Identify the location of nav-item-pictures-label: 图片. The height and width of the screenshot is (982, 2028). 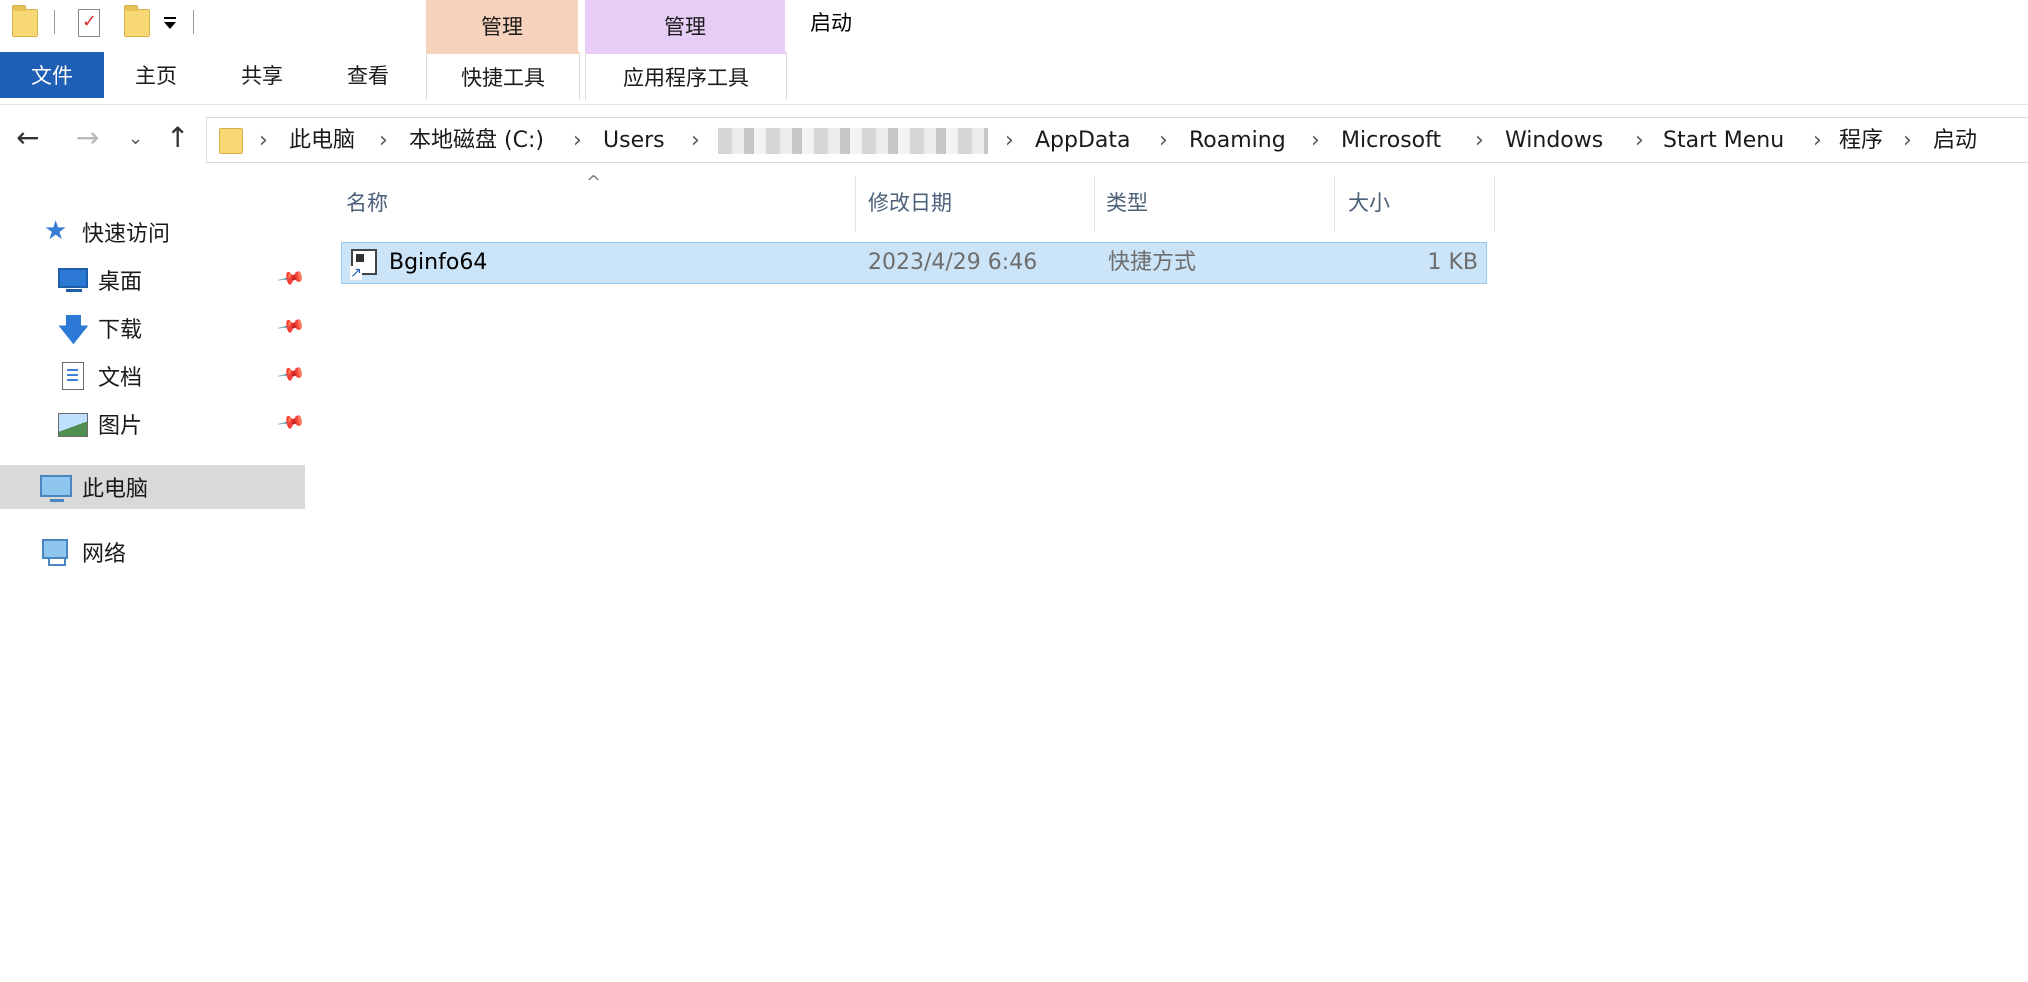
(120, 426).